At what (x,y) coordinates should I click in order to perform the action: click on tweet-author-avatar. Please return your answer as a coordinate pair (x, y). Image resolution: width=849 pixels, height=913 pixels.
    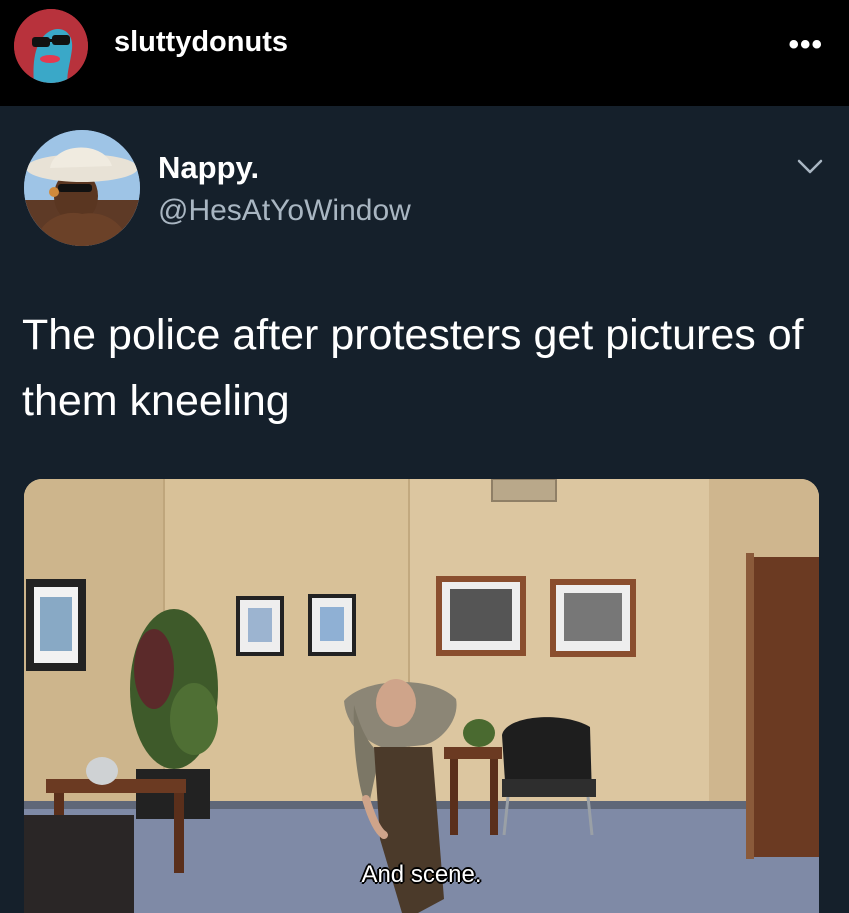
    Looking at the image, I should click on (82, 188).